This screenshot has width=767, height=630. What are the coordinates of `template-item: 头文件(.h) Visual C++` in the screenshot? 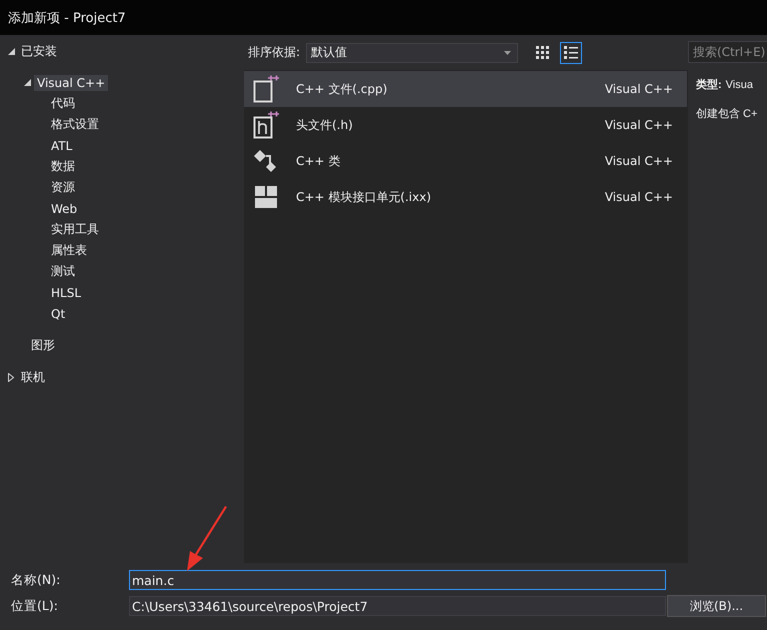 It's located at (465, 125).